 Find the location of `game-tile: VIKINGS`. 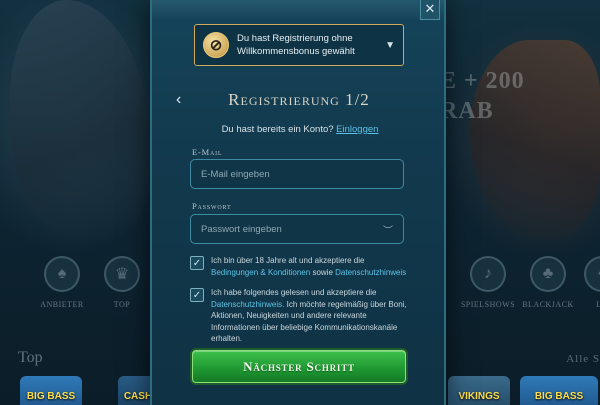

game-tile: VIKINGS is located at coordinates (479, 390).